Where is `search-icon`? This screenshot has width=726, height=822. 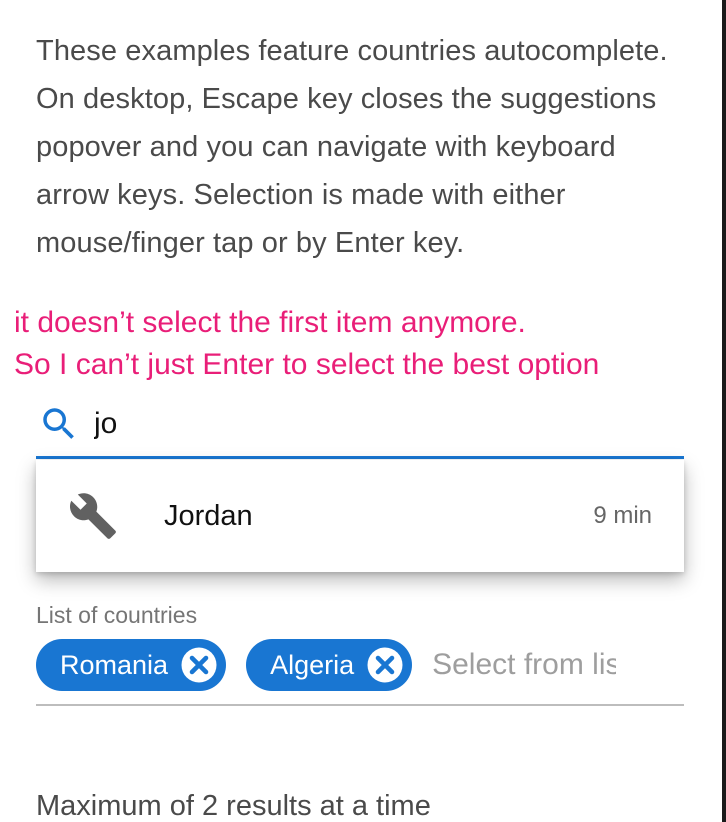 search-icon is located at coordinates (58, 423).